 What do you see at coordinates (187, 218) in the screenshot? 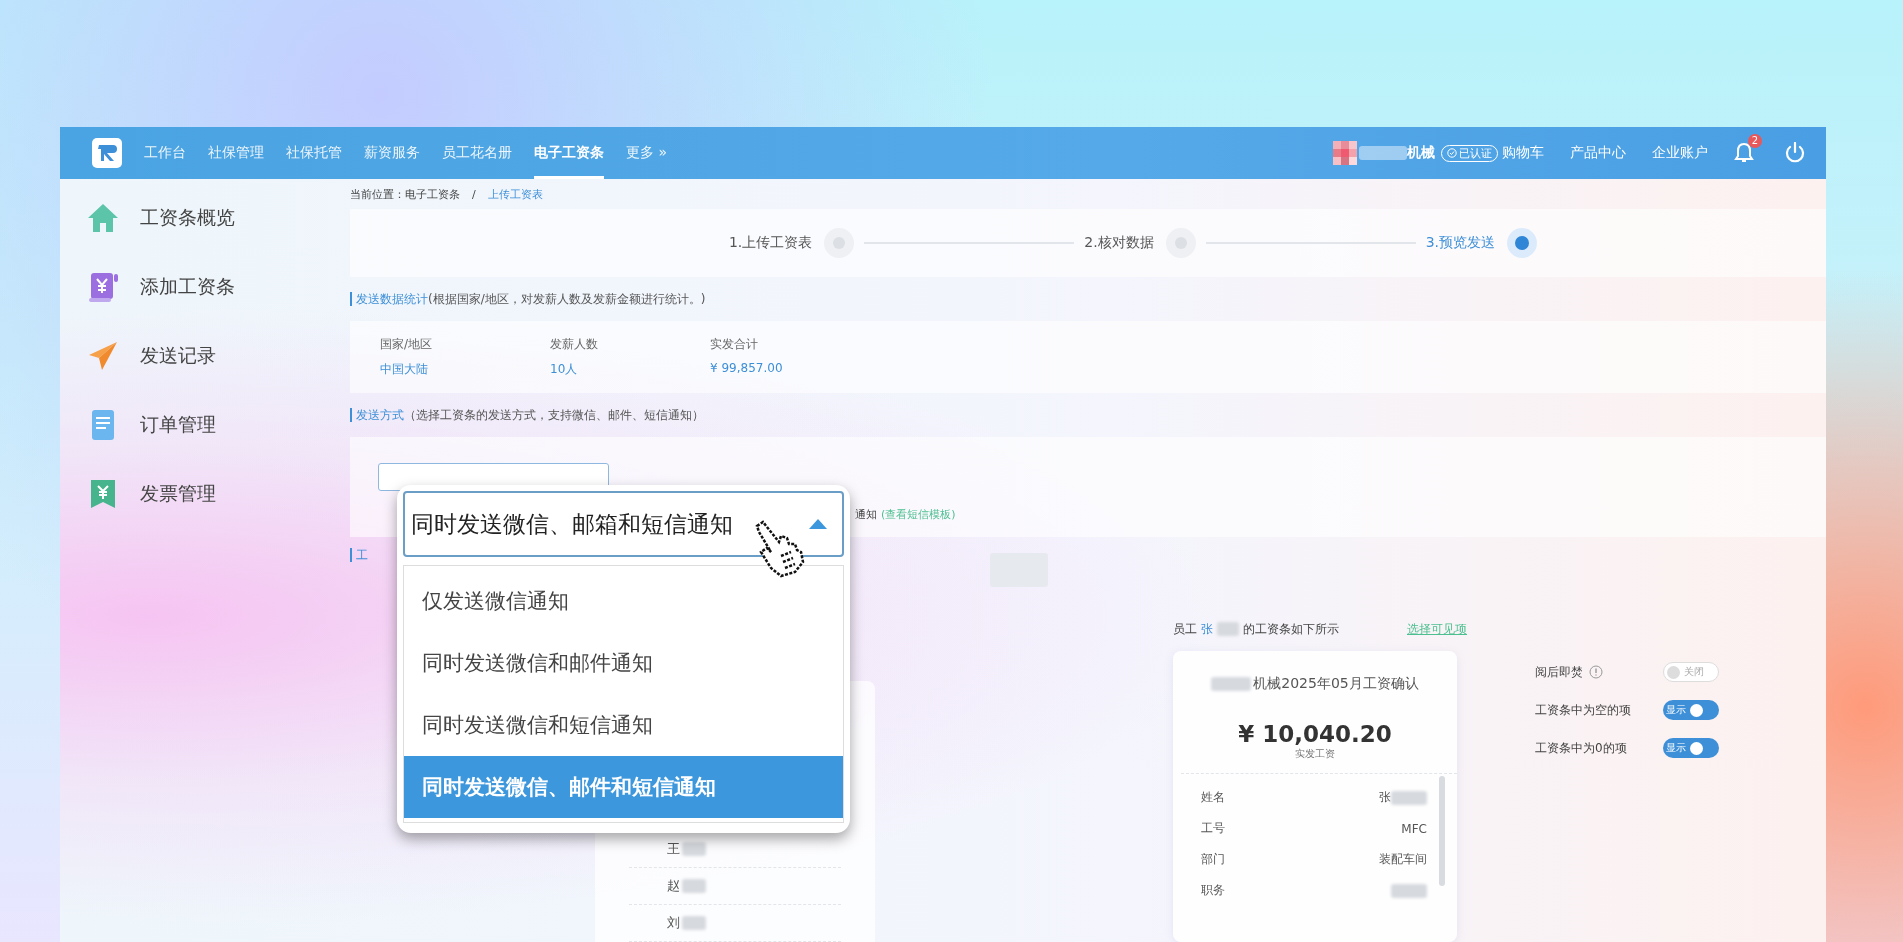
I see `sidebar-item: 工资条概览` at bounding box center [187, 218].